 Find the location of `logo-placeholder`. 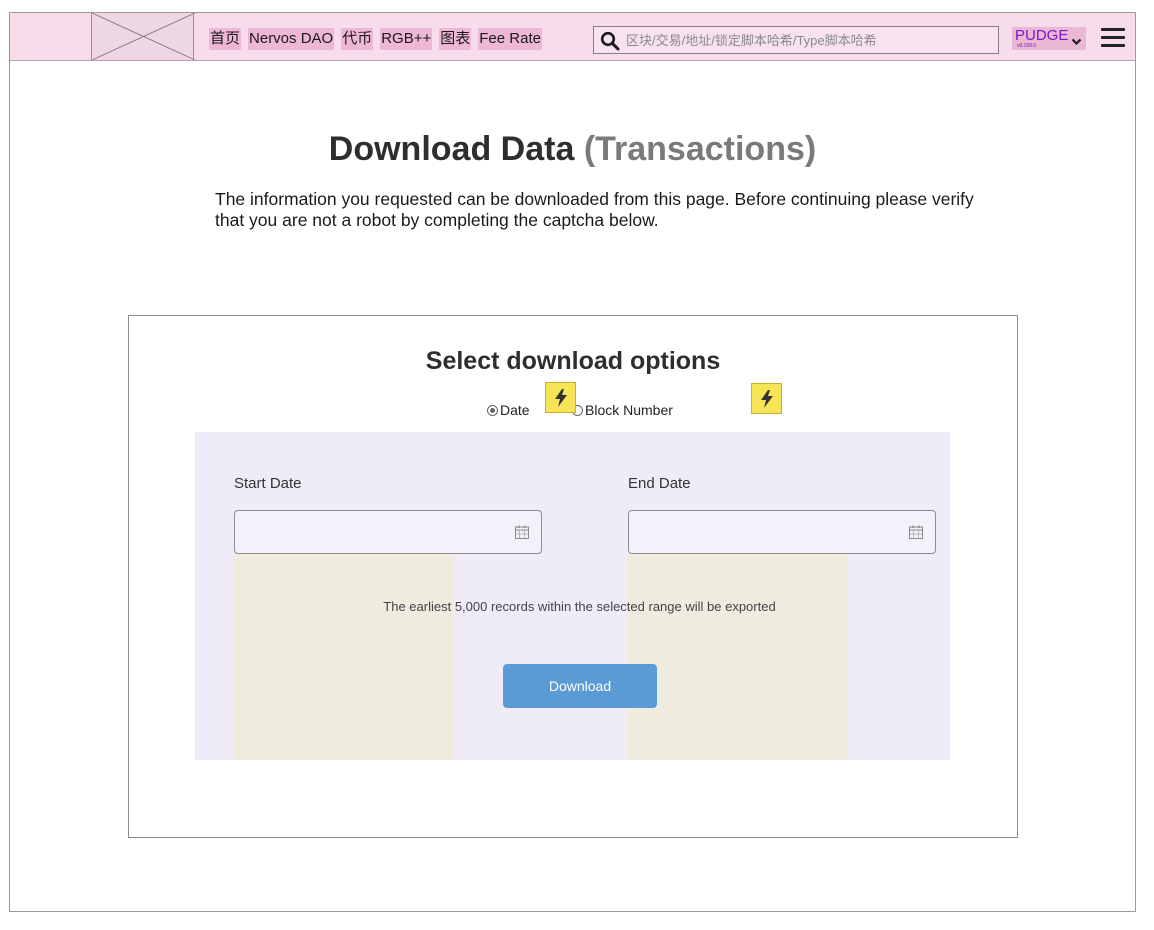

logo-placeholder is located at coordinates (143, 36).